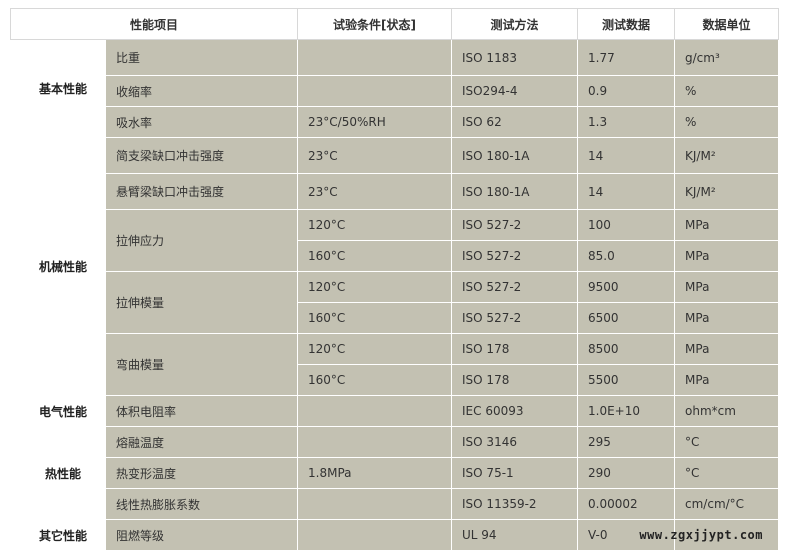  I want to click on value-cell: 1.3, so click(626, 122).